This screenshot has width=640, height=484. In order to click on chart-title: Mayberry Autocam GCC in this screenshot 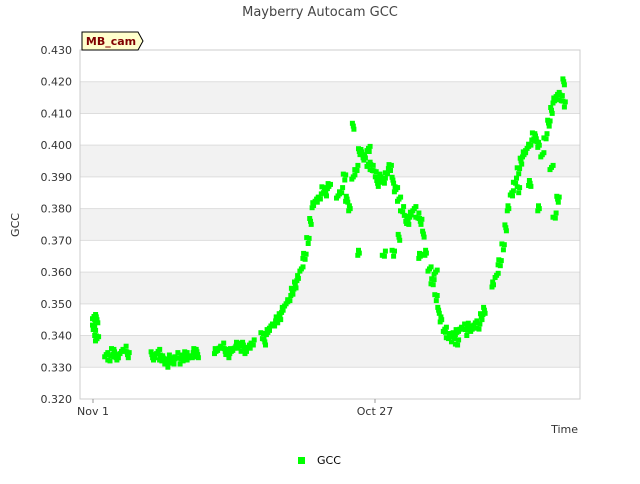, I will do `click(320, 12)`.